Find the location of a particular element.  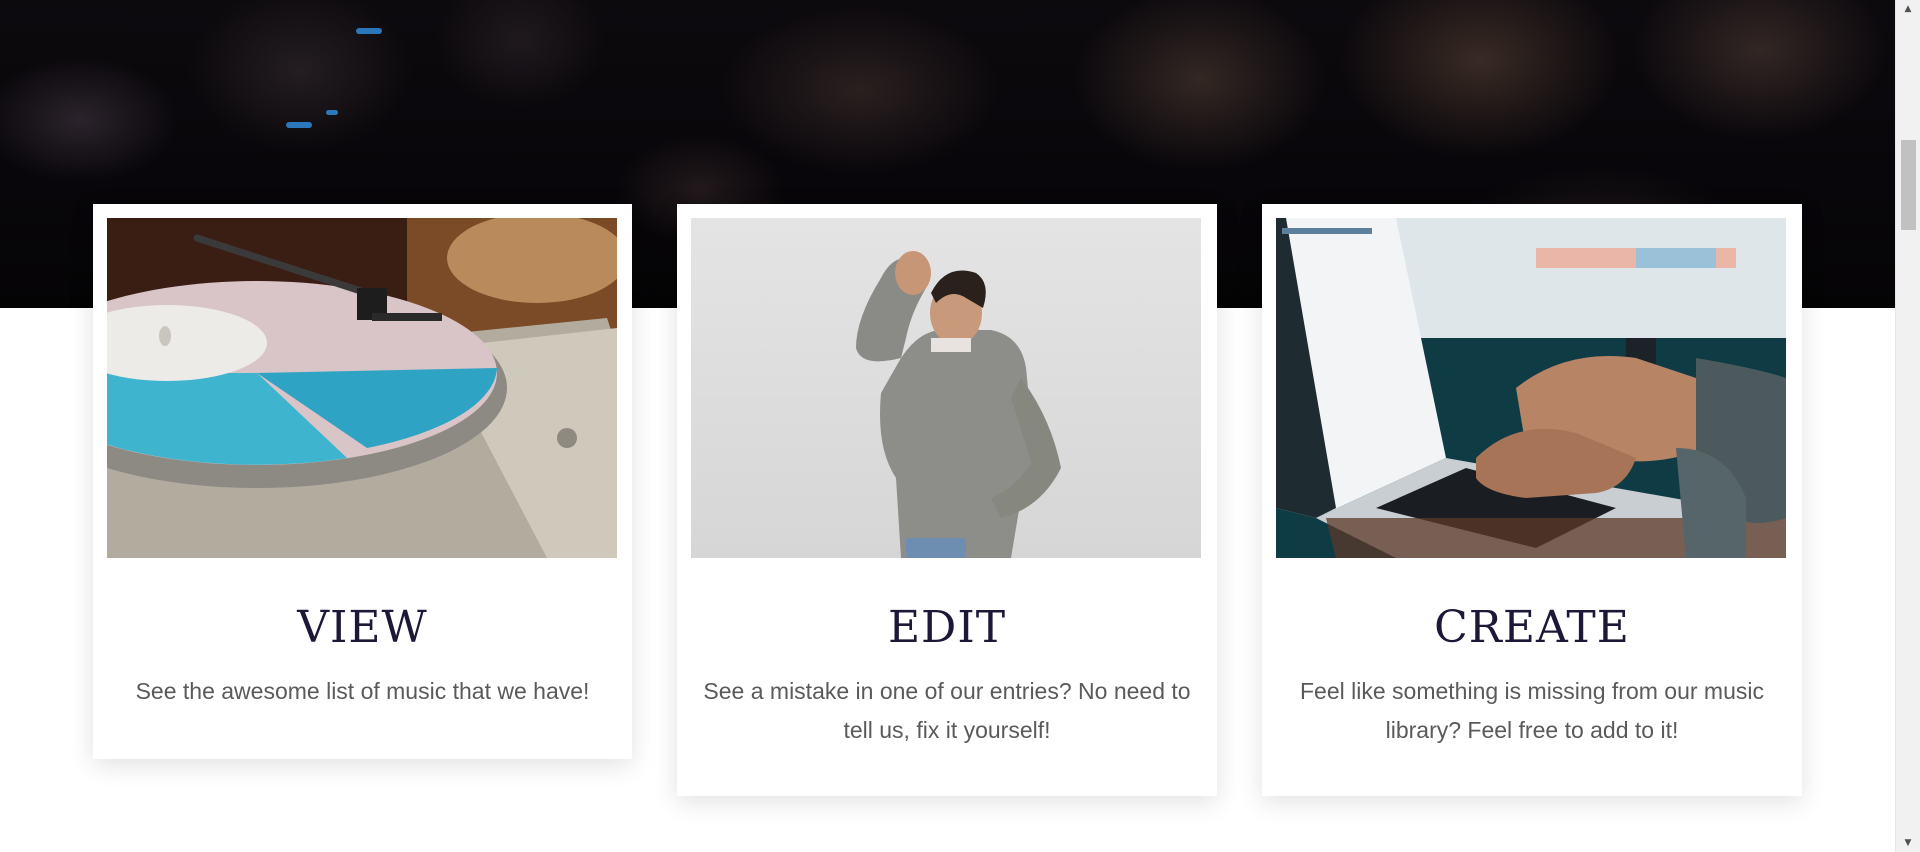

vertical-scrollbar: ▲ ▼ is located at coordinates (1907, 426).